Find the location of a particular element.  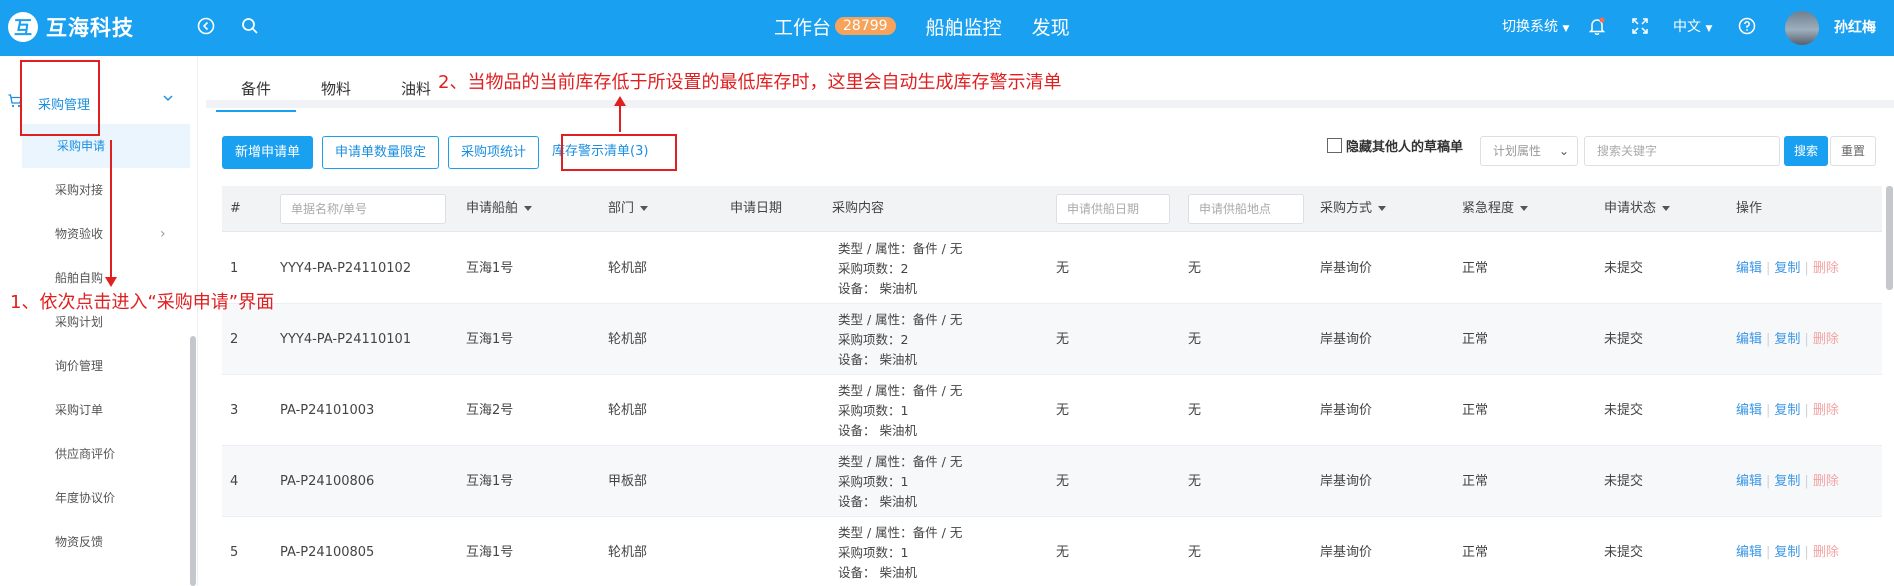

chevron-down-icon is located at coordinates (168, 100).